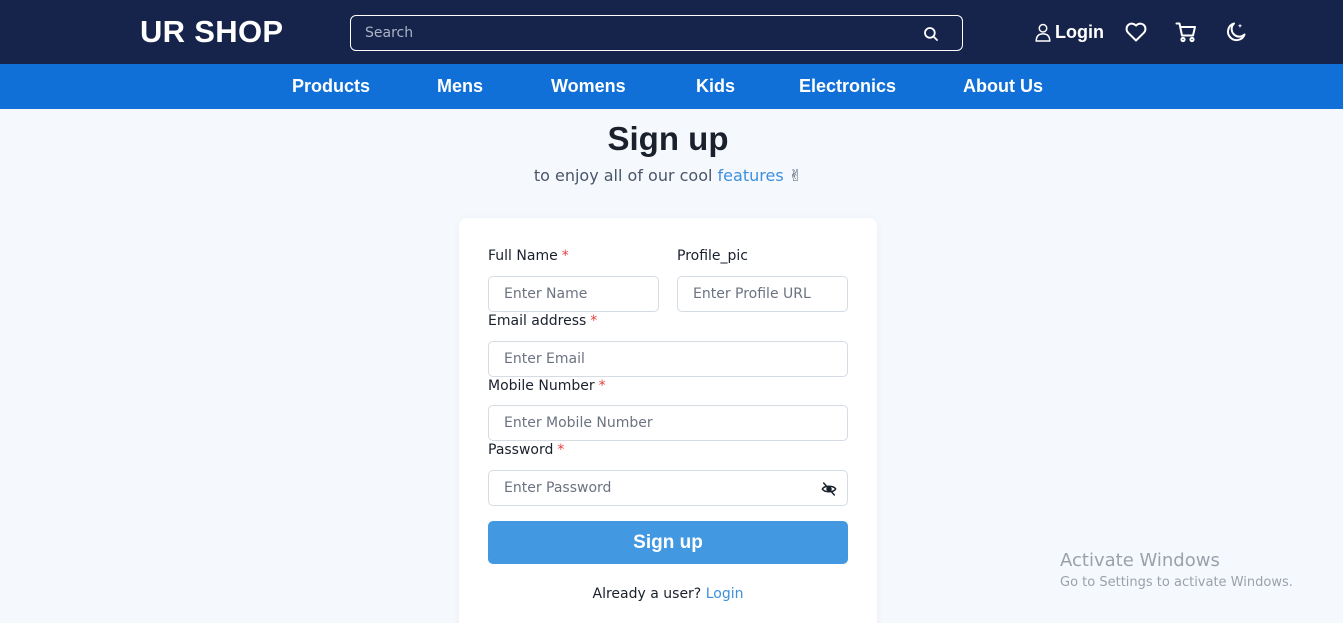  I want to click on moon-icon, so click(1236, 32).